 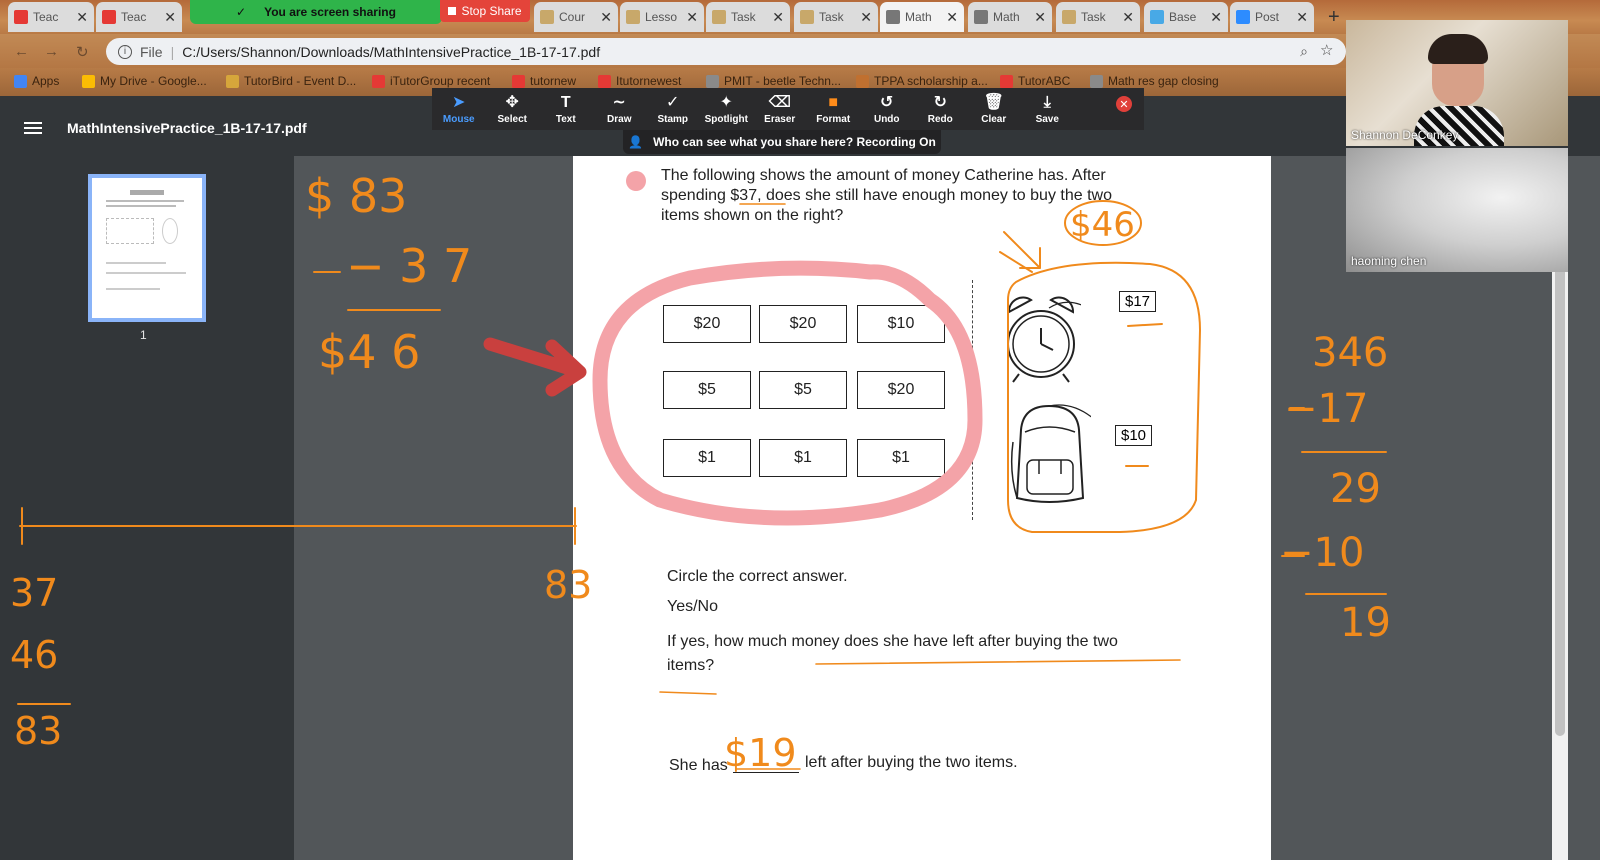 What do you see at coordinates (994, 109) in the screenshot?
I see `annotate-tool-clear: 🗑 Clear` at bounding box center [994, 109].